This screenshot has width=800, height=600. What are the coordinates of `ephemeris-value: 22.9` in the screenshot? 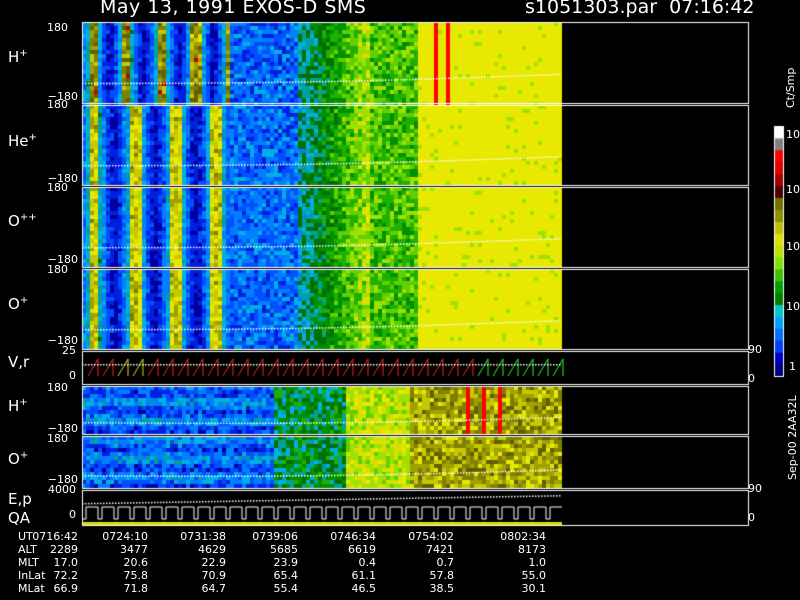 It's located at (214, 562).